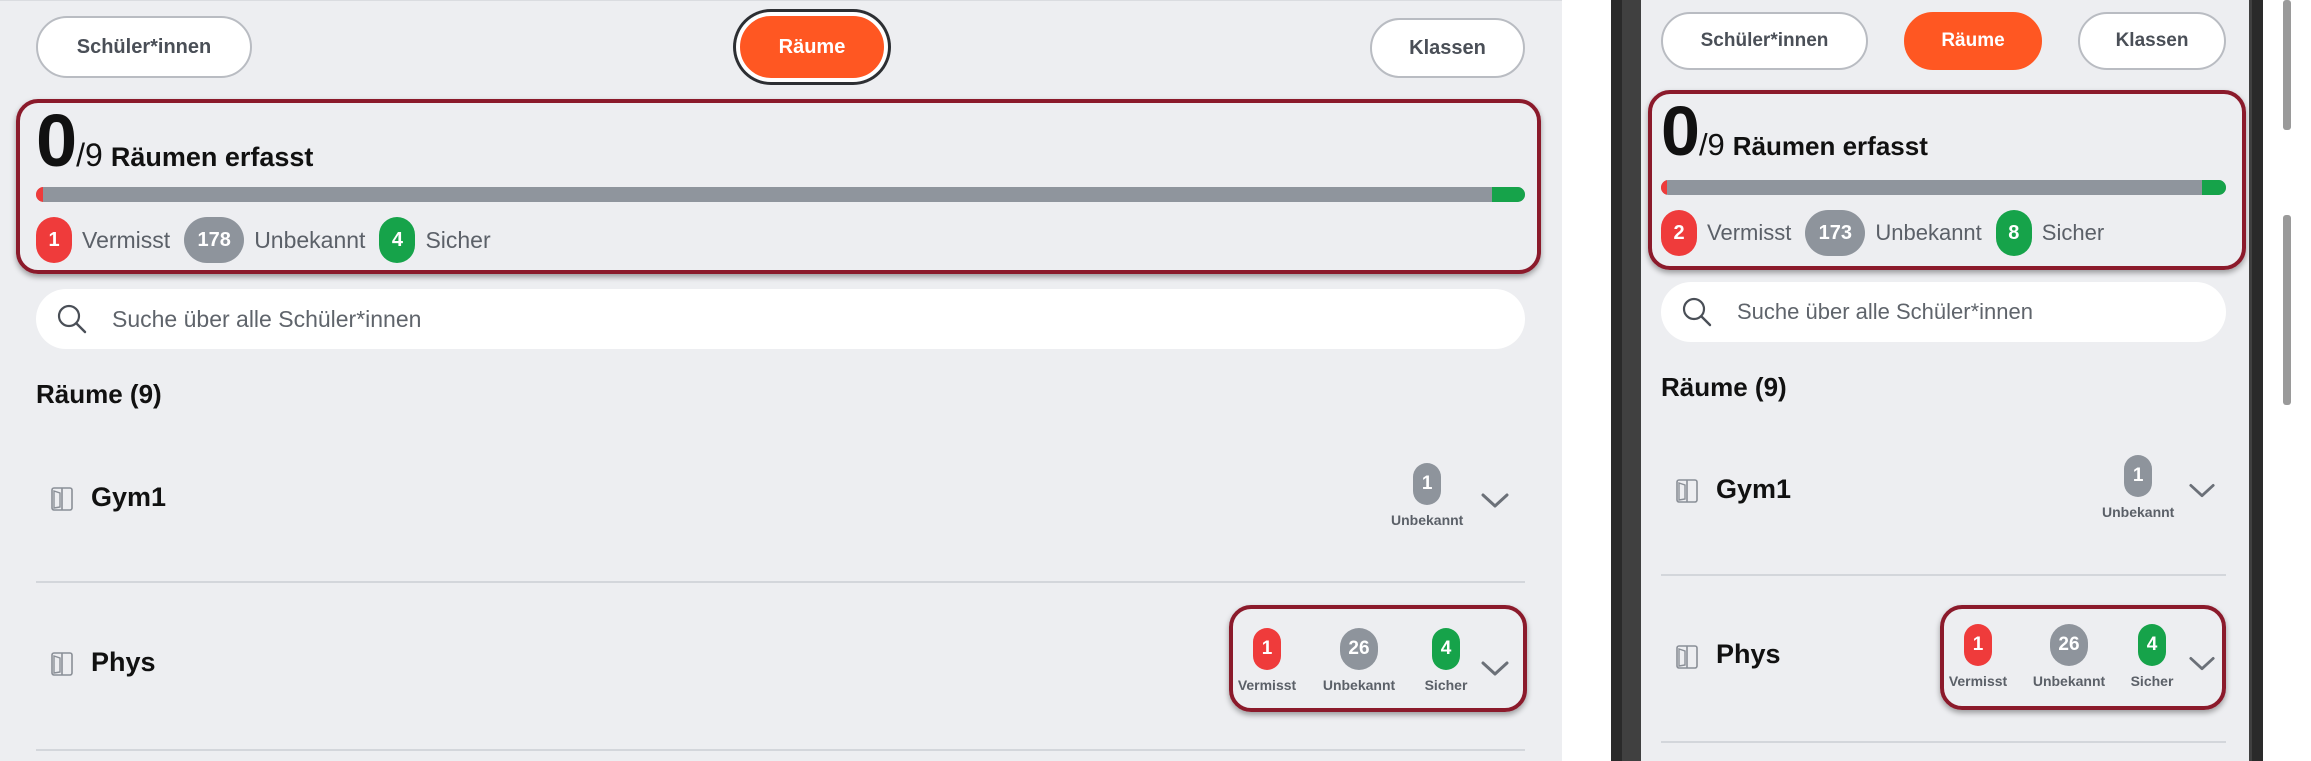 Image resolution: width=2311 pixels, height=761 pixels. What do you see at coordinates (2013, 233) in the screenshot?
I see `safe-count-badge: 8` at bounding box center [2013, 233].